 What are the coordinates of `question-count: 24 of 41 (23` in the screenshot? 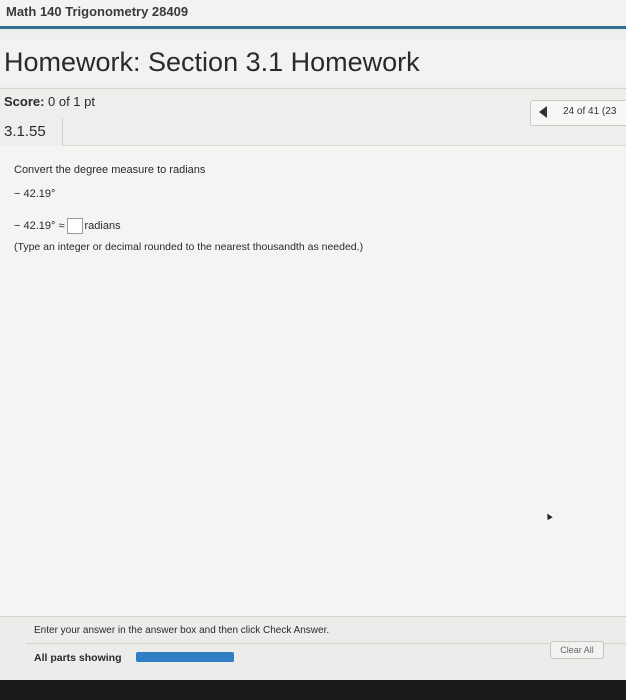 It's located at (589, 111).